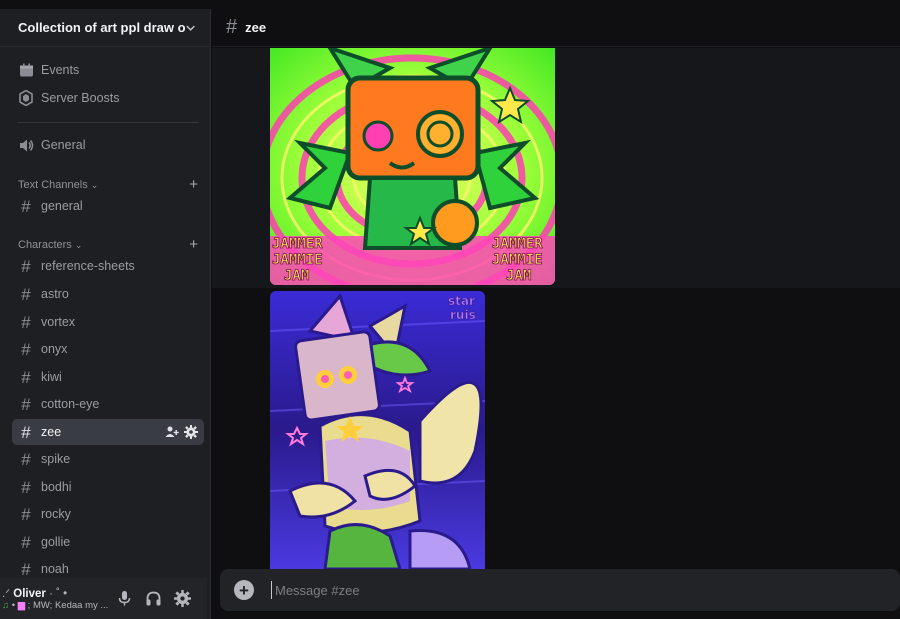 The width and height of the screenshot is (900, 619). What do you see at coordinates (50, 244) in the screenshot?
I see `category-label: Characters ⌄` at bounding box center [50, 244].